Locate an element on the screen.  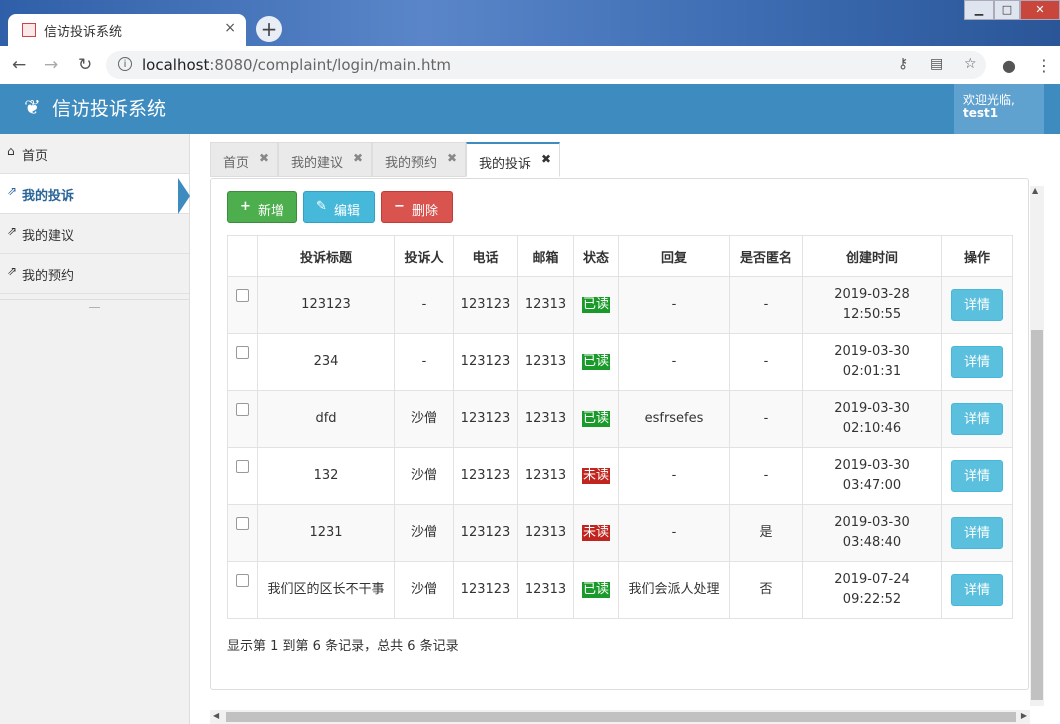
maximize-button: □ is located at coordinates (1007, 10).